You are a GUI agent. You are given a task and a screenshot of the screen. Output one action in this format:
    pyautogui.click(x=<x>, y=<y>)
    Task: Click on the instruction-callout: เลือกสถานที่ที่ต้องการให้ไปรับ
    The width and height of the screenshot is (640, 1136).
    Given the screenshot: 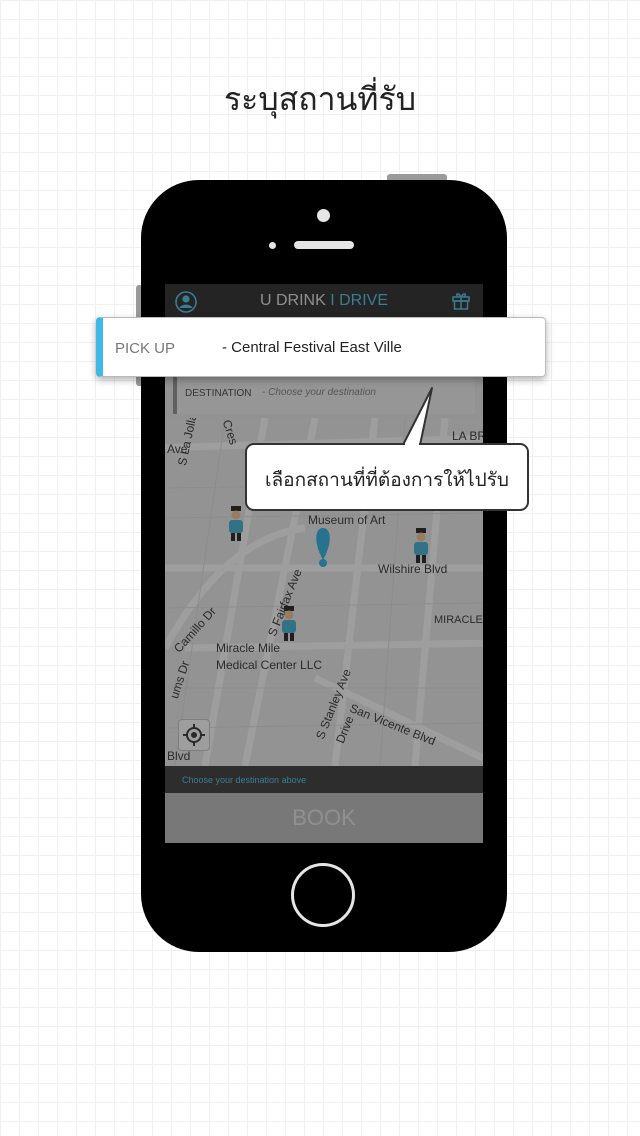 What is the action you would take?
    pyautogui.click(x=387, y=477)
    